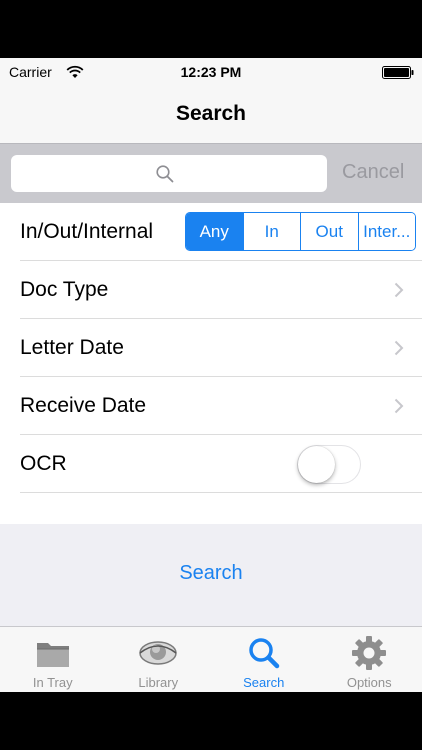 The height and width of the screenshot is (750, 422). I want to click on tab-bar: In Tray Library Search Options, so click(211, 659).